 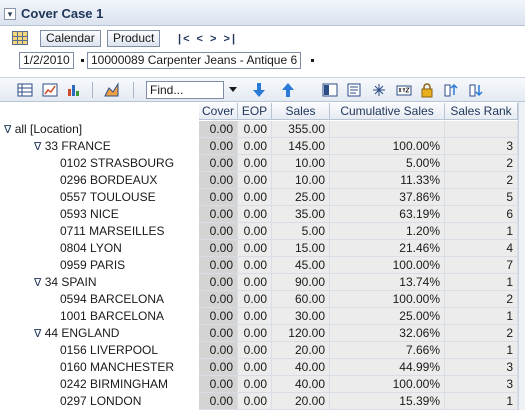 I want to click on sales-cell: 145.00, so click(x=301, y=146).